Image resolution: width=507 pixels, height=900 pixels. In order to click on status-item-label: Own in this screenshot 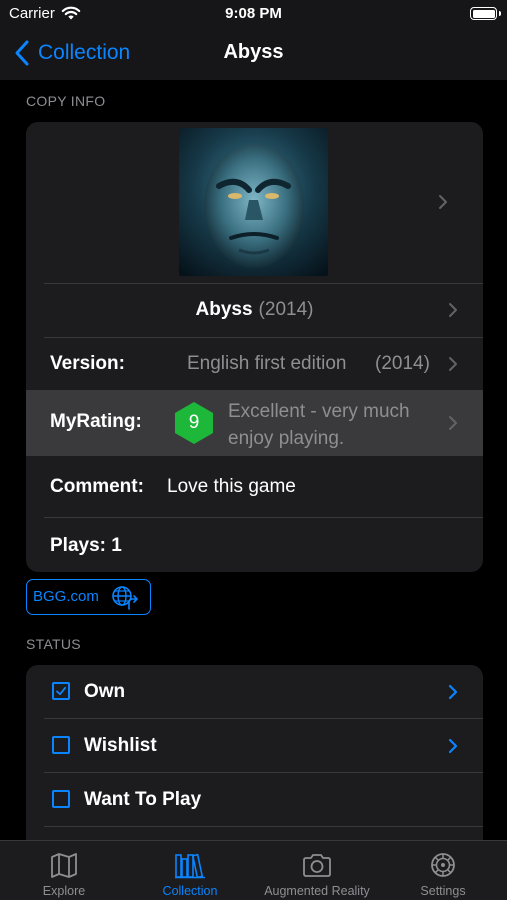, I will do `click(105, 691)`.